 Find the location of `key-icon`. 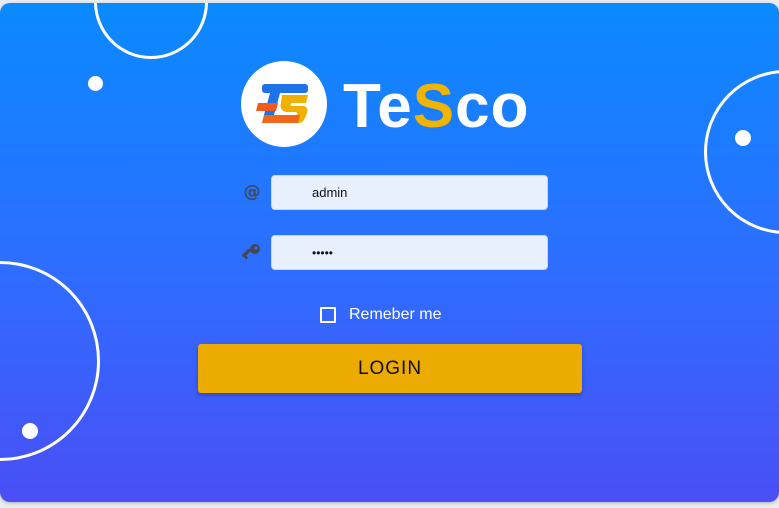

key-icon is located at coordinates (252, 252).